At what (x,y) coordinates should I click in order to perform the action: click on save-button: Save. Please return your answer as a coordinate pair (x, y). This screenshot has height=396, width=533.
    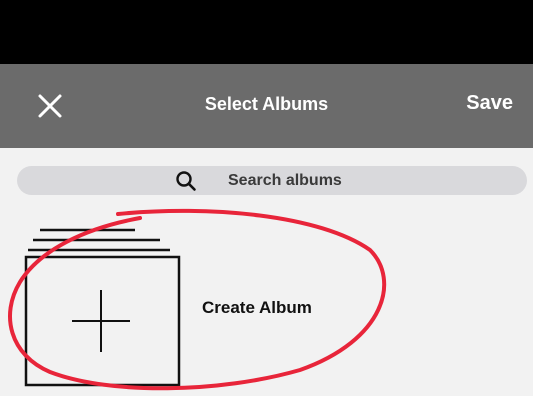
    Looking at the image, I should click on (489, 103).